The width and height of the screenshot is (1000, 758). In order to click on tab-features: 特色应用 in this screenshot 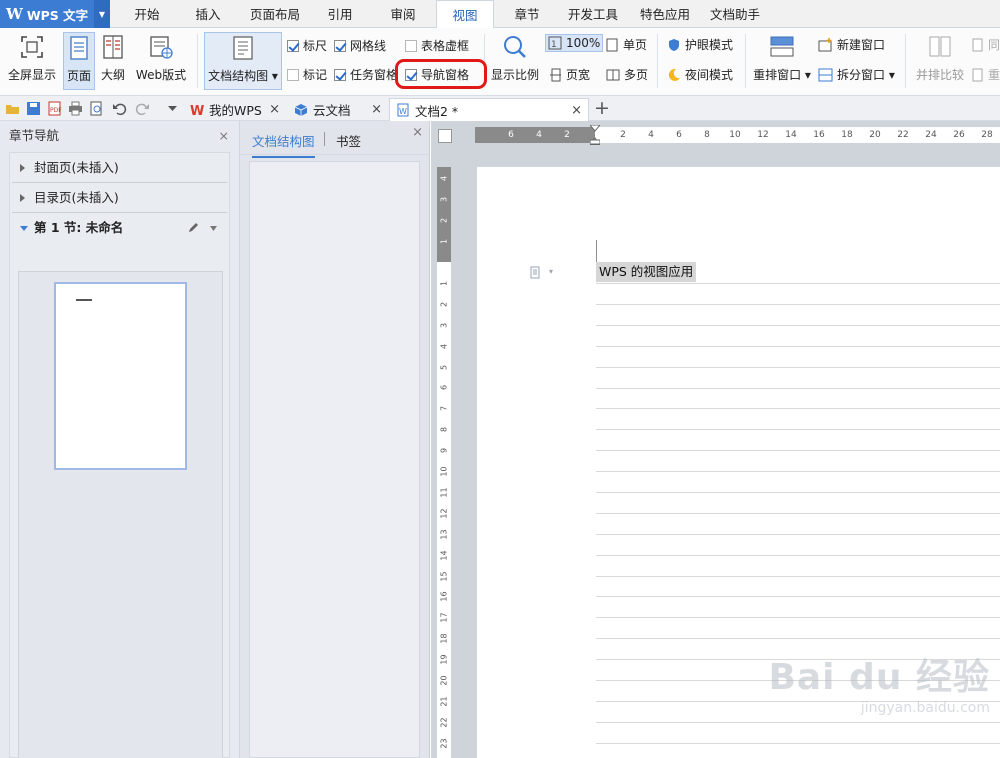, I will do `click(665, 14)`.